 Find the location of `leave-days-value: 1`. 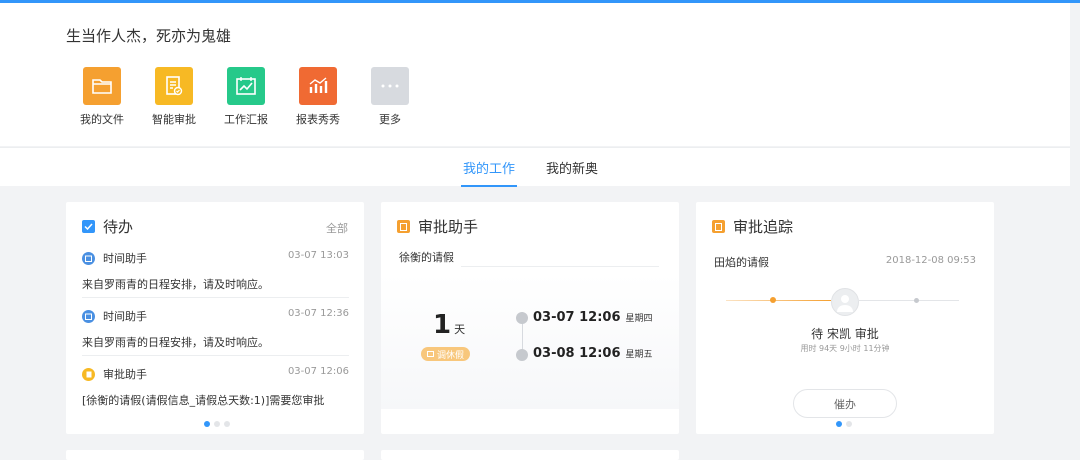

leave-days-value: 1 is located at coordinates (442, 325).